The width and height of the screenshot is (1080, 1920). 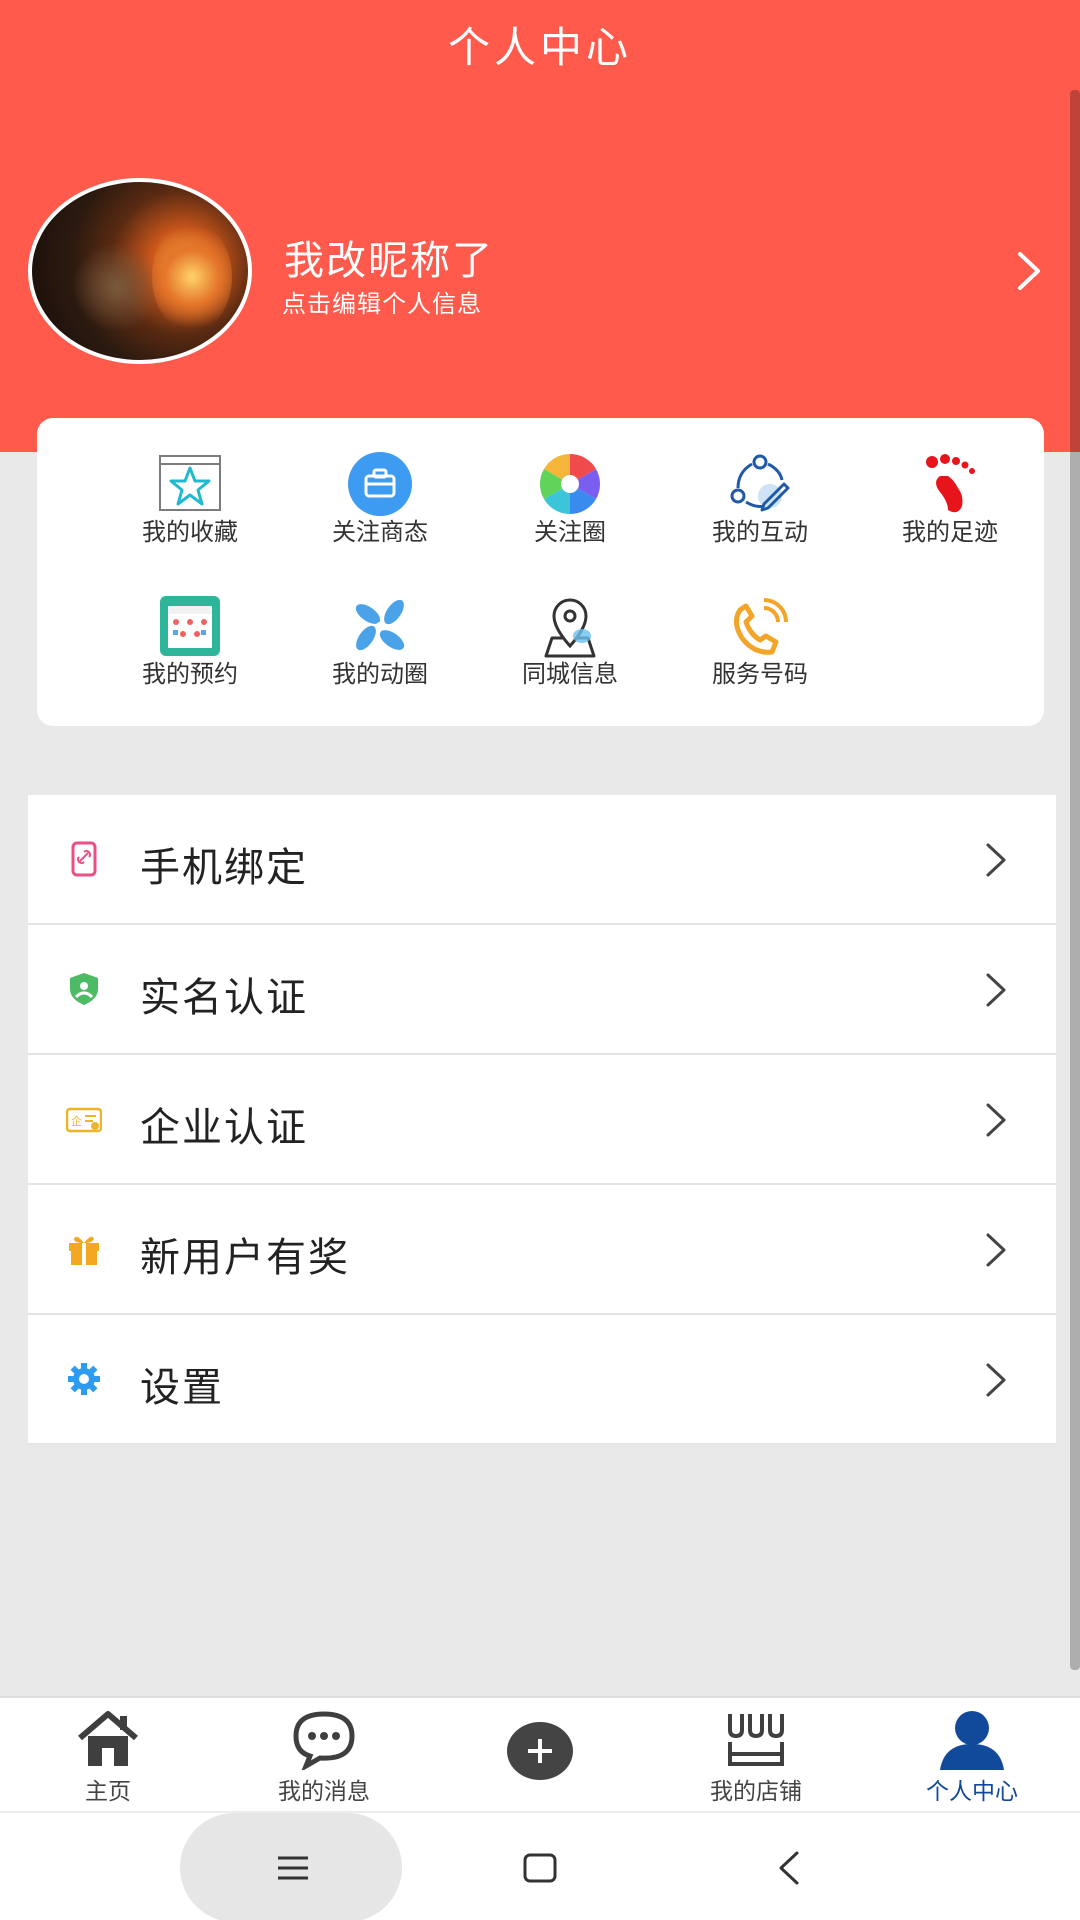 What do you see at coordinates (76, 1121) in the screenshot?
I see `svg-text: 企` at bounding box center [76, 1121].